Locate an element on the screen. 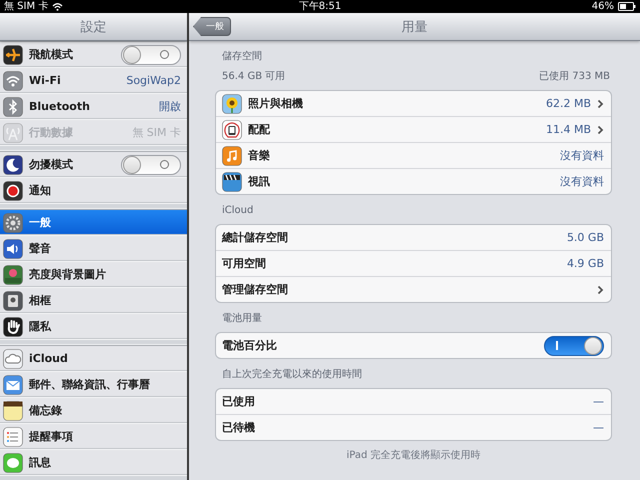 This screenshot has width=640, height=480. item-label: 勿擾模式 is located at coordinates (51, 164).